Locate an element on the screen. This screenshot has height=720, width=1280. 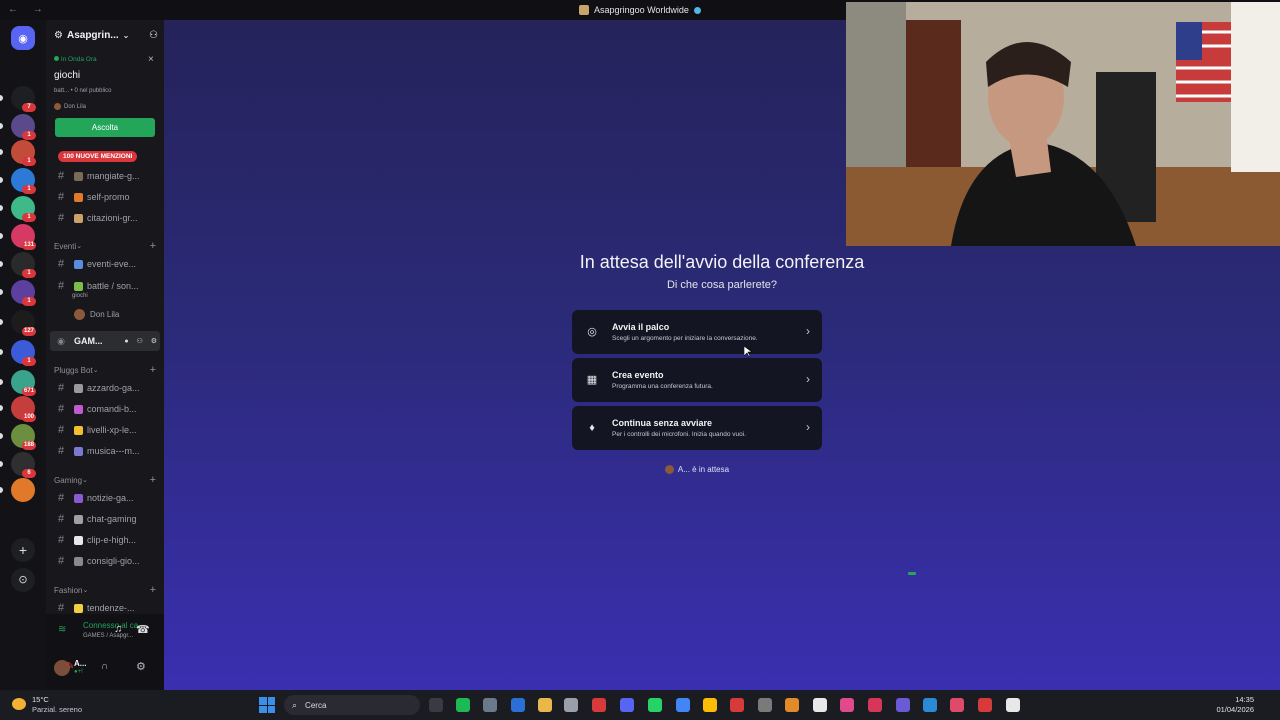
close-icon: × is located at coordinates (151, 59).